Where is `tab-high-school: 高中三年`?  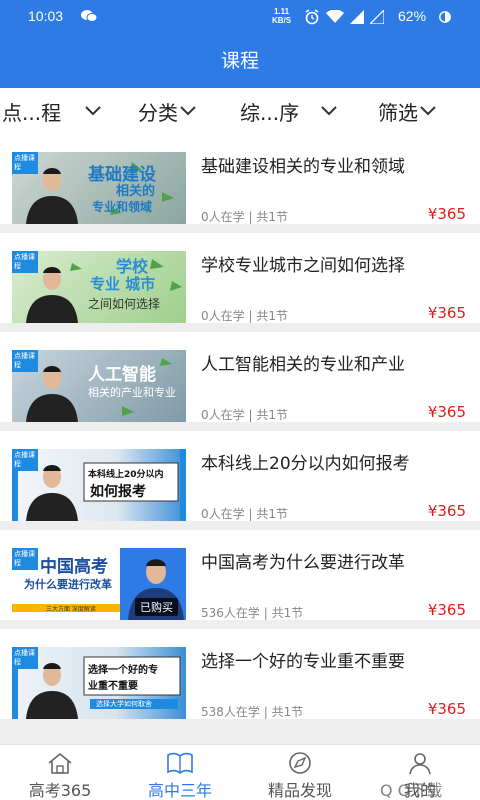 tab-high-school: 高中三年 is located at coordinates (180, 772).